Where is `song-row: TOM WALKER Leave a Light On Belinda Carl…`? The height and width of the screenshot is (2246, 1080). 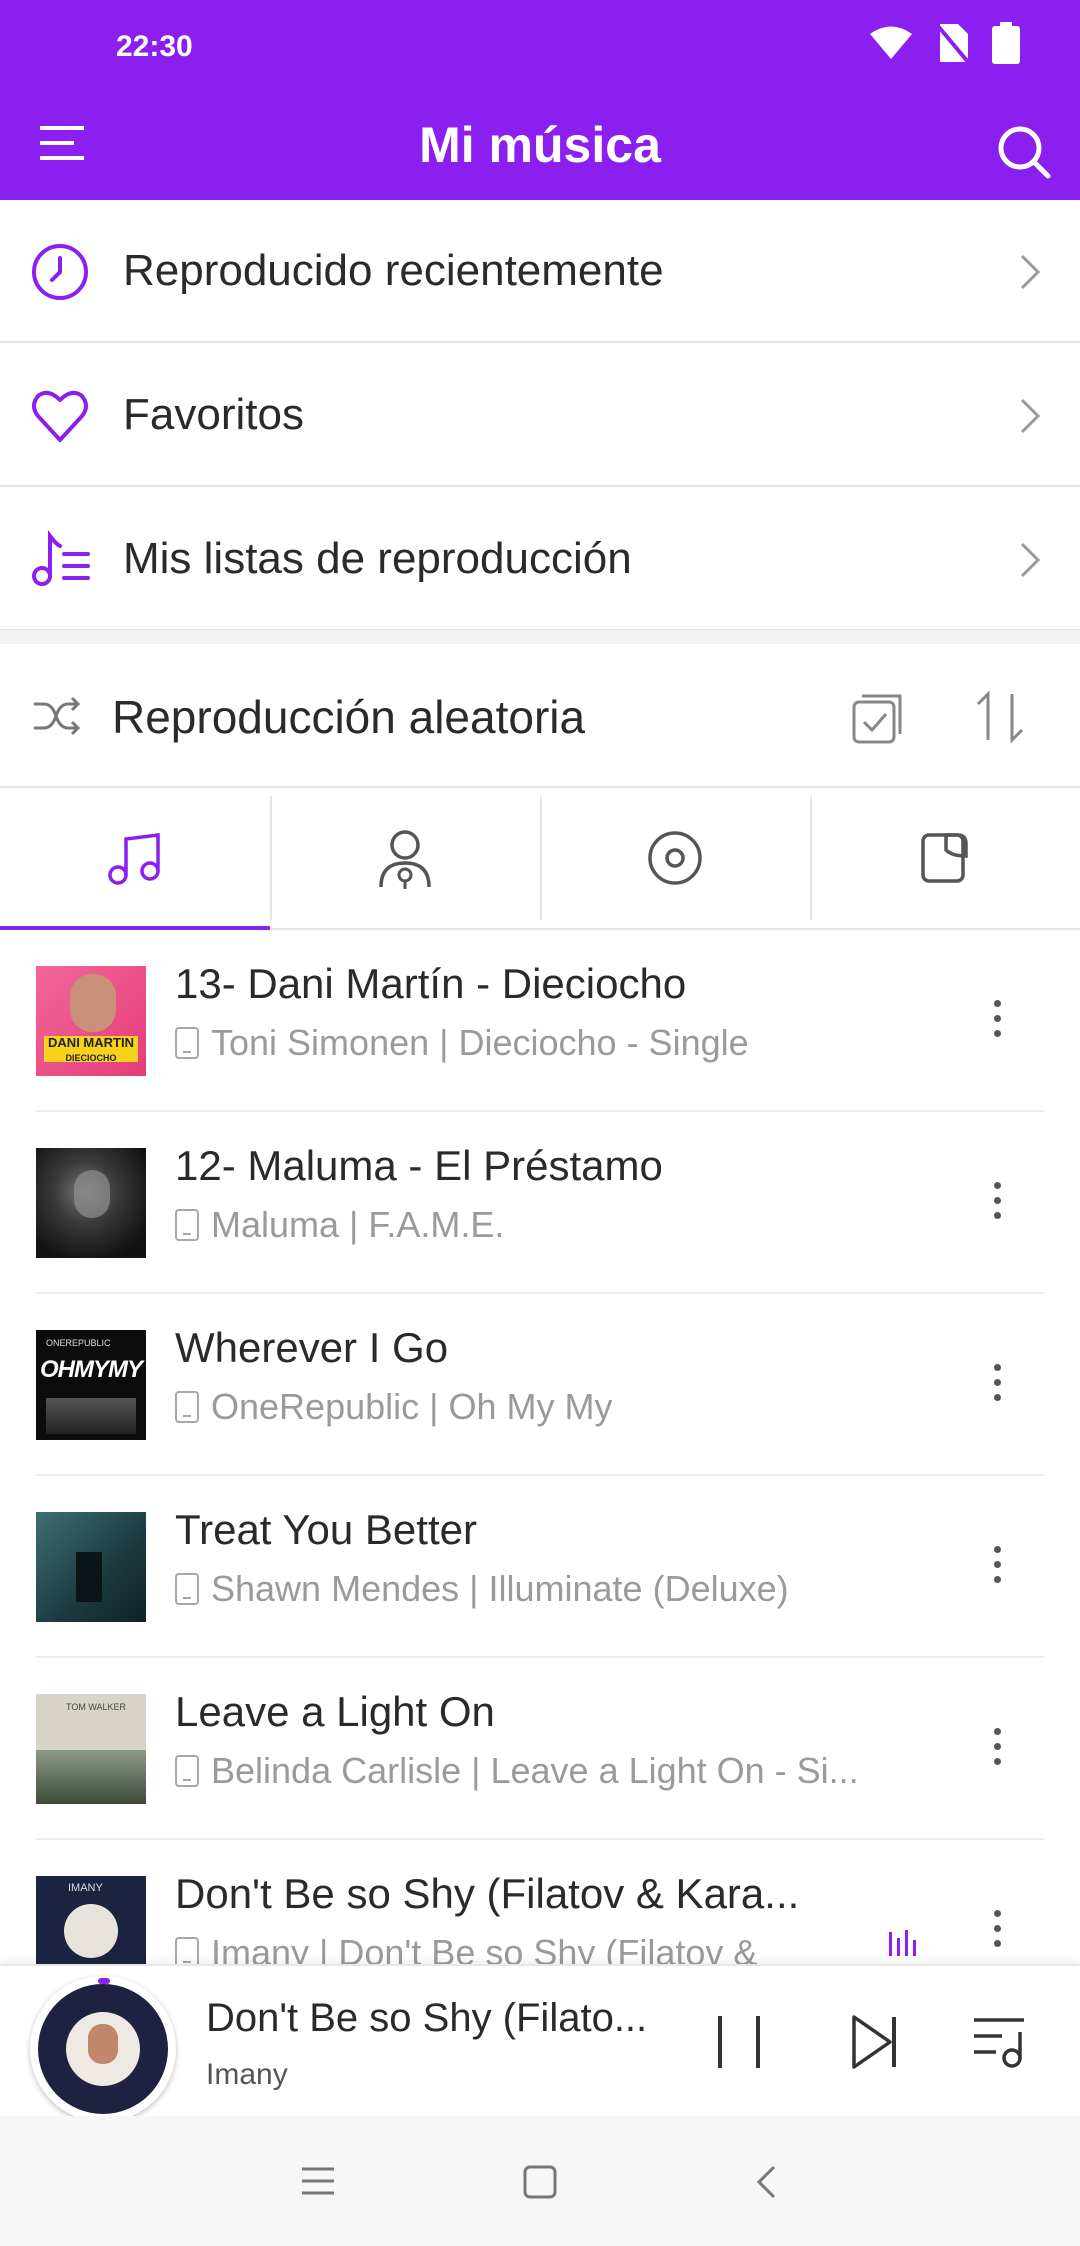 song-row: TOM WALKER Leave a Light On Belinda Carl… is located at coordinates (540, 1749).